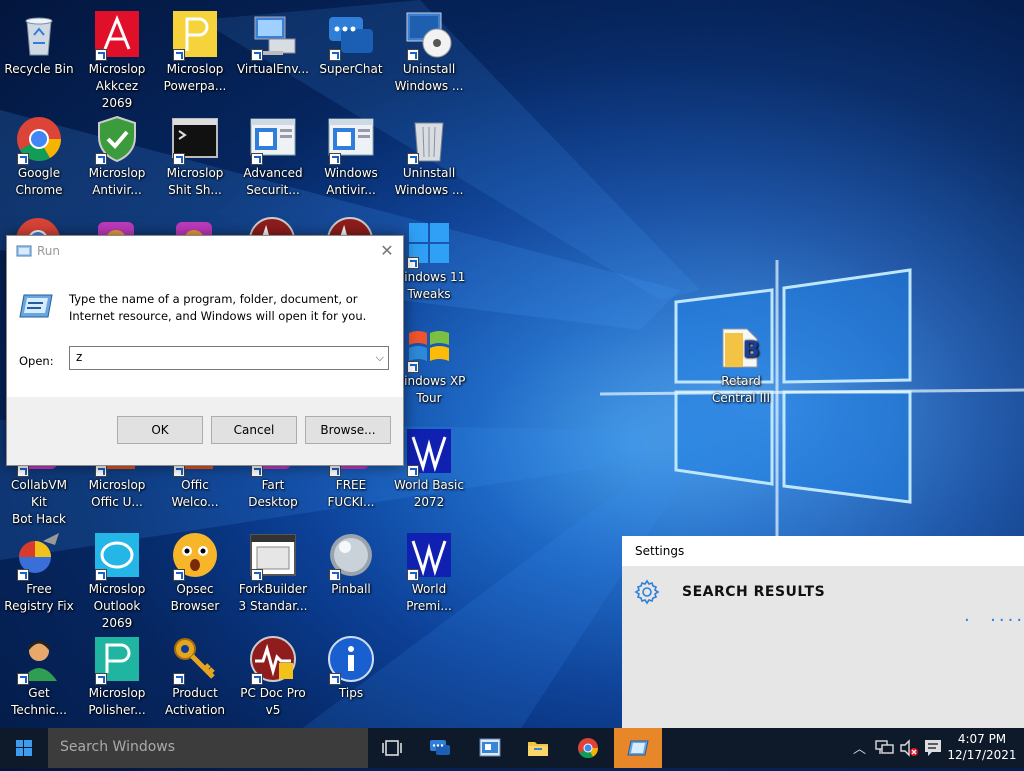 The width and height of the screenshot is (1024, 771). I want to click on taskbar-security-app, so click(490, 748).